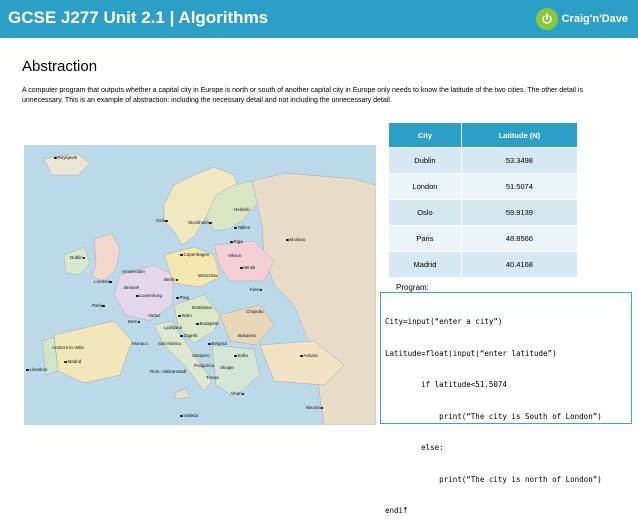 Image resolution: width=638 pixels, height=527 pixels. I want to click on map-label-athen: Athen, so click(237, 393).